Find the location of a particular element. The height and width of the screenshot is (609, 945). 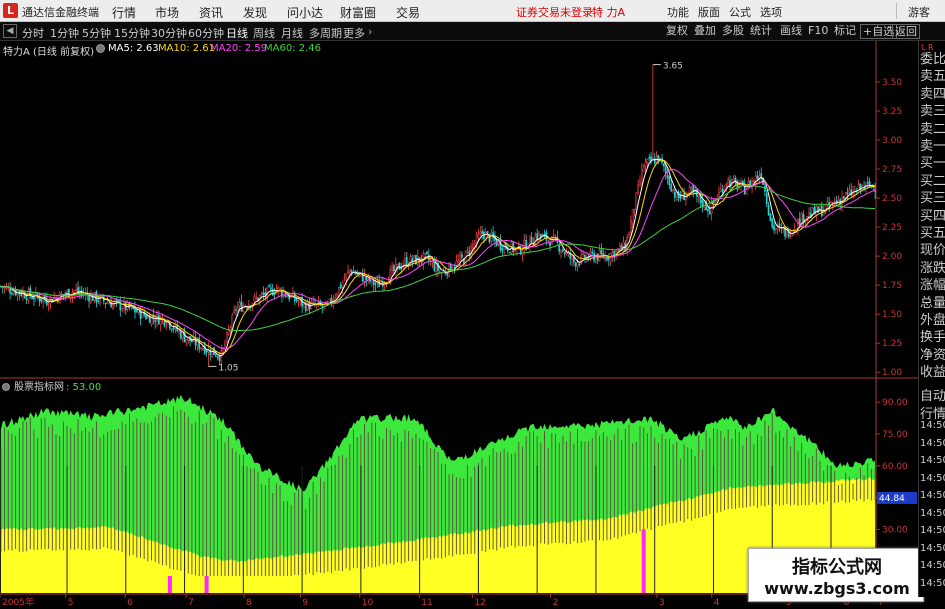

period-30min: 30分钟 is located at coordinates (169, 33).